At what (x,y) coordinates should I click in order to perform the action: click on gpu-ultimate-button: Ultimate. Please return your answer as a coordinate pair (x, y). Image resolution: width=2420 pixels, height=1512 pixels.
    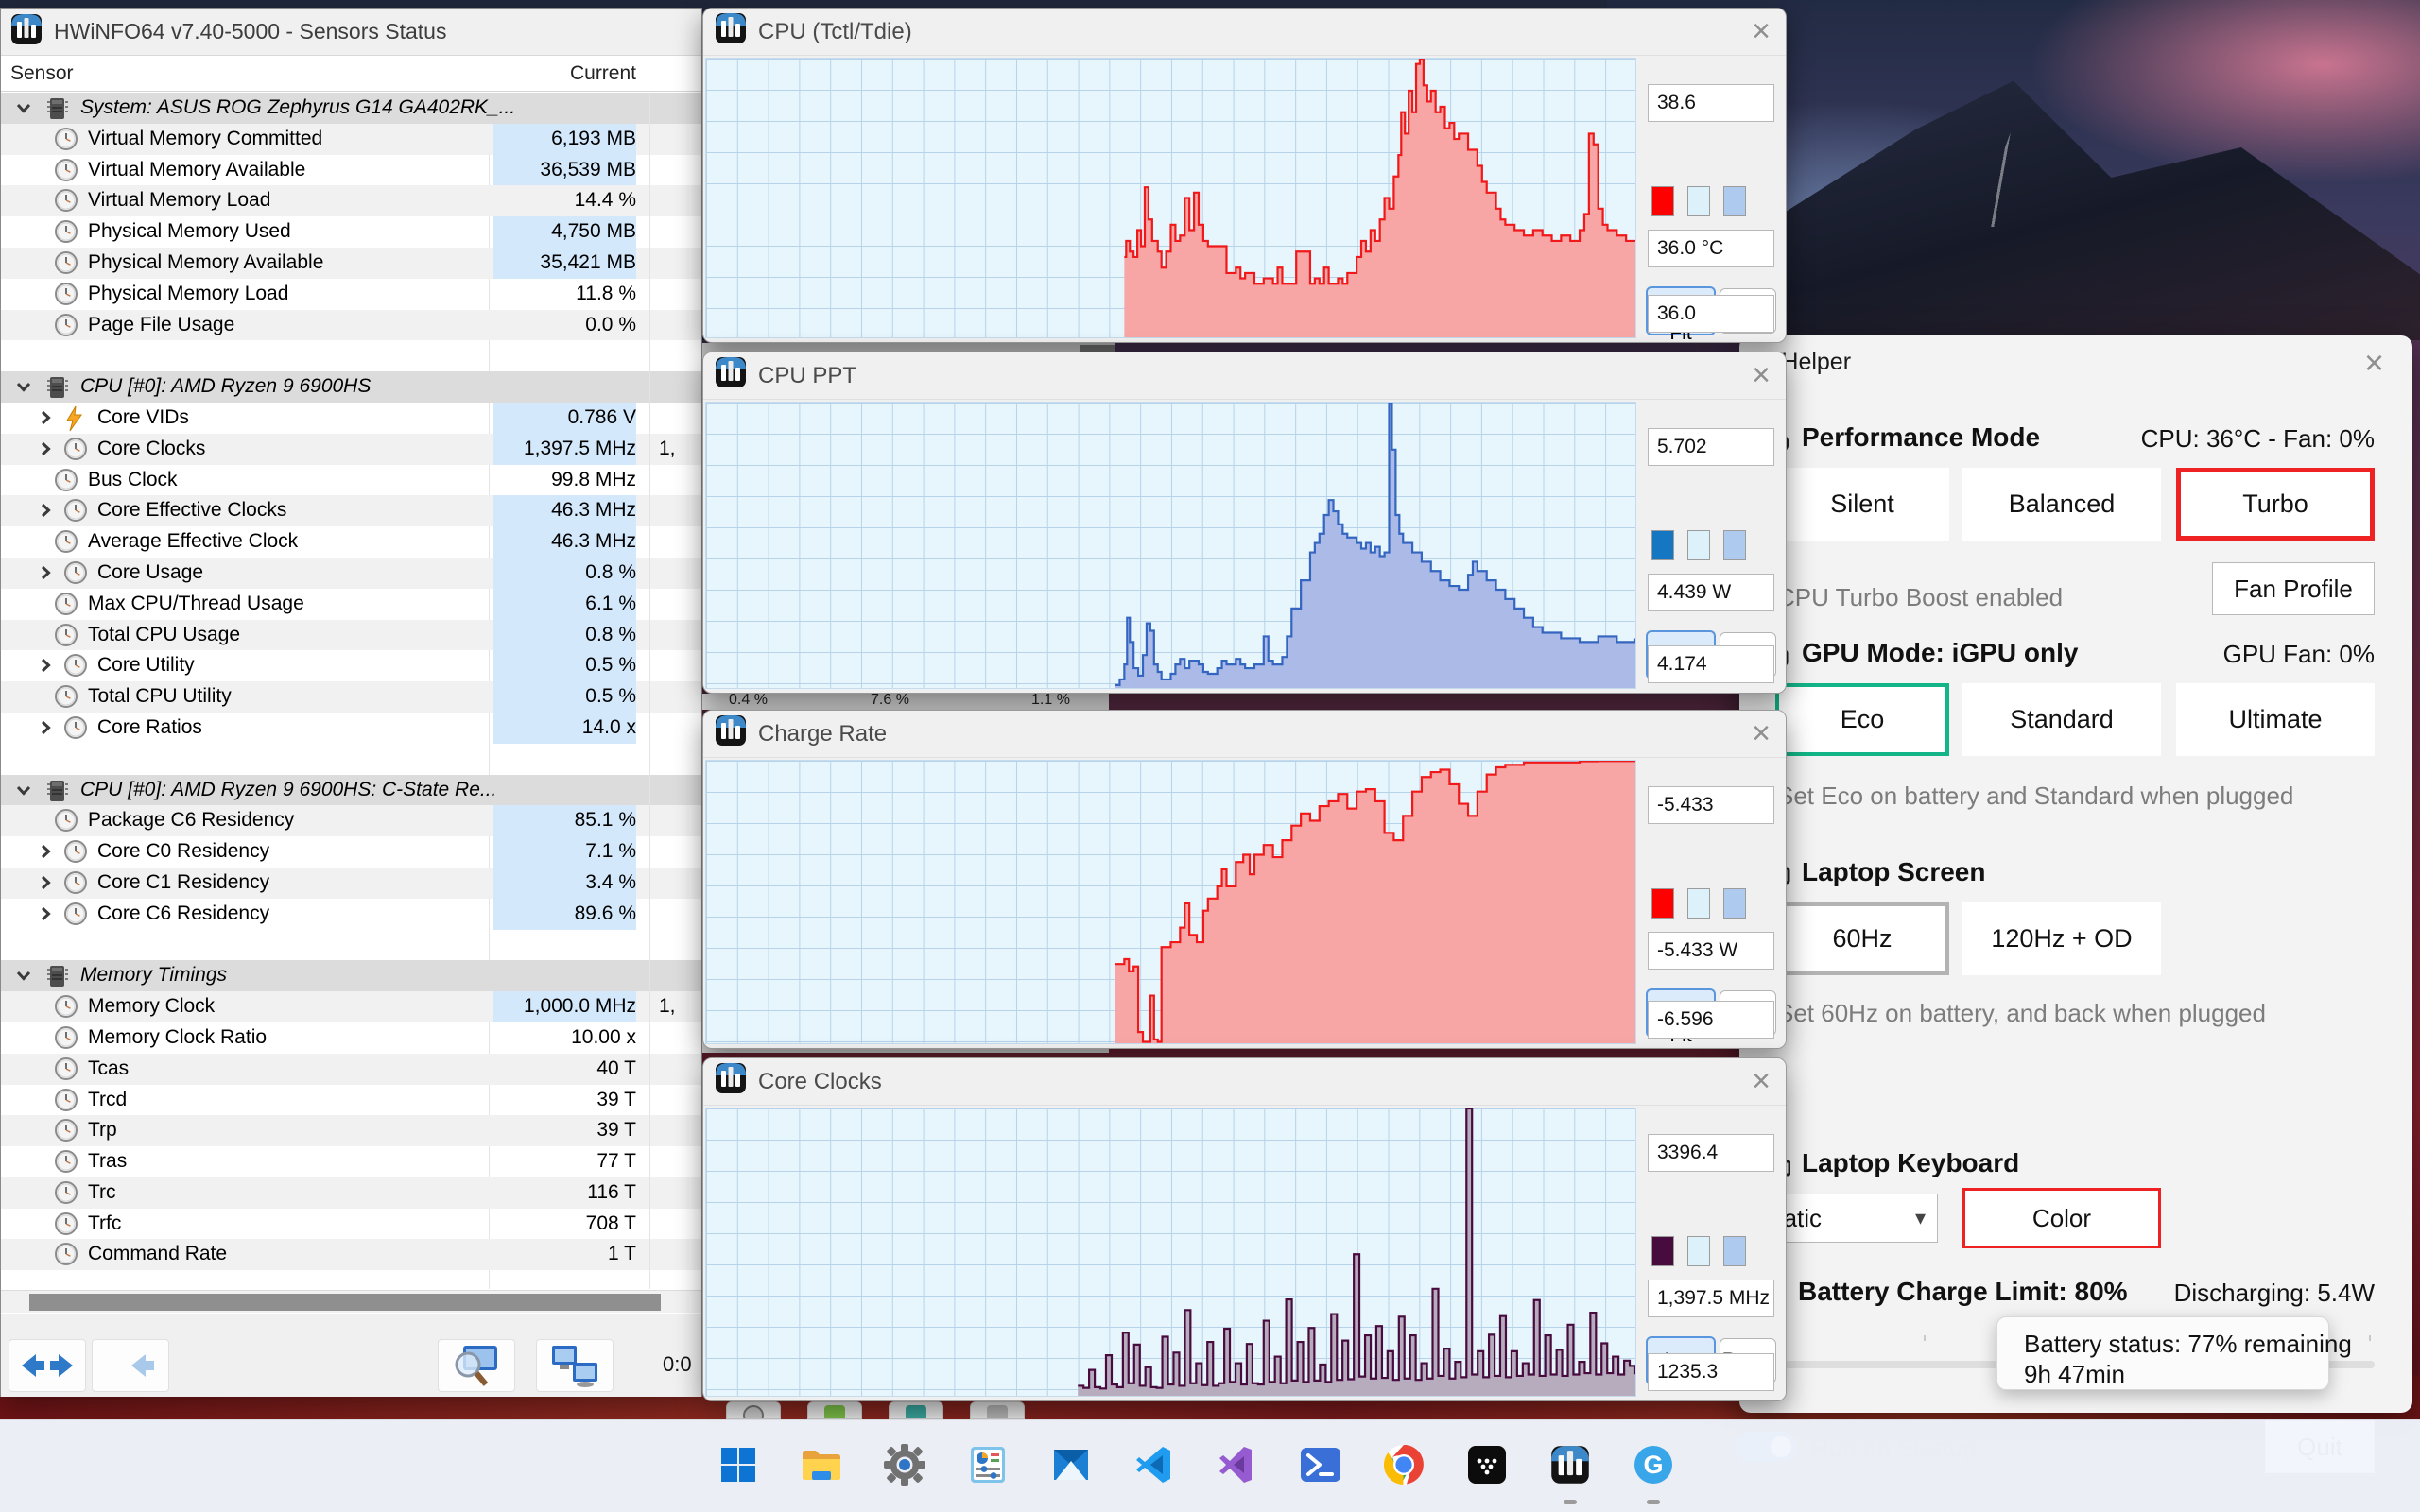
    Looking at the image, I should click on (2275, 719).